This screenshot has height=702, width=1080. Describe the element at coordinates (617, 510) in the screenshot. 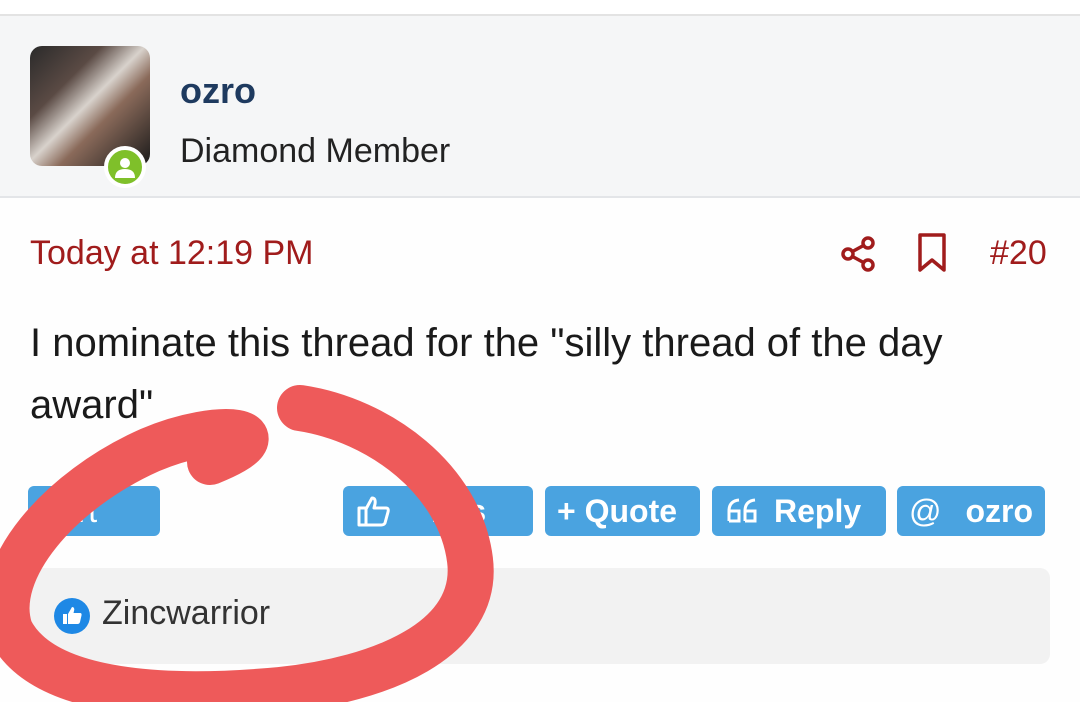

I see `quote-button-label: + Quote` at that location.